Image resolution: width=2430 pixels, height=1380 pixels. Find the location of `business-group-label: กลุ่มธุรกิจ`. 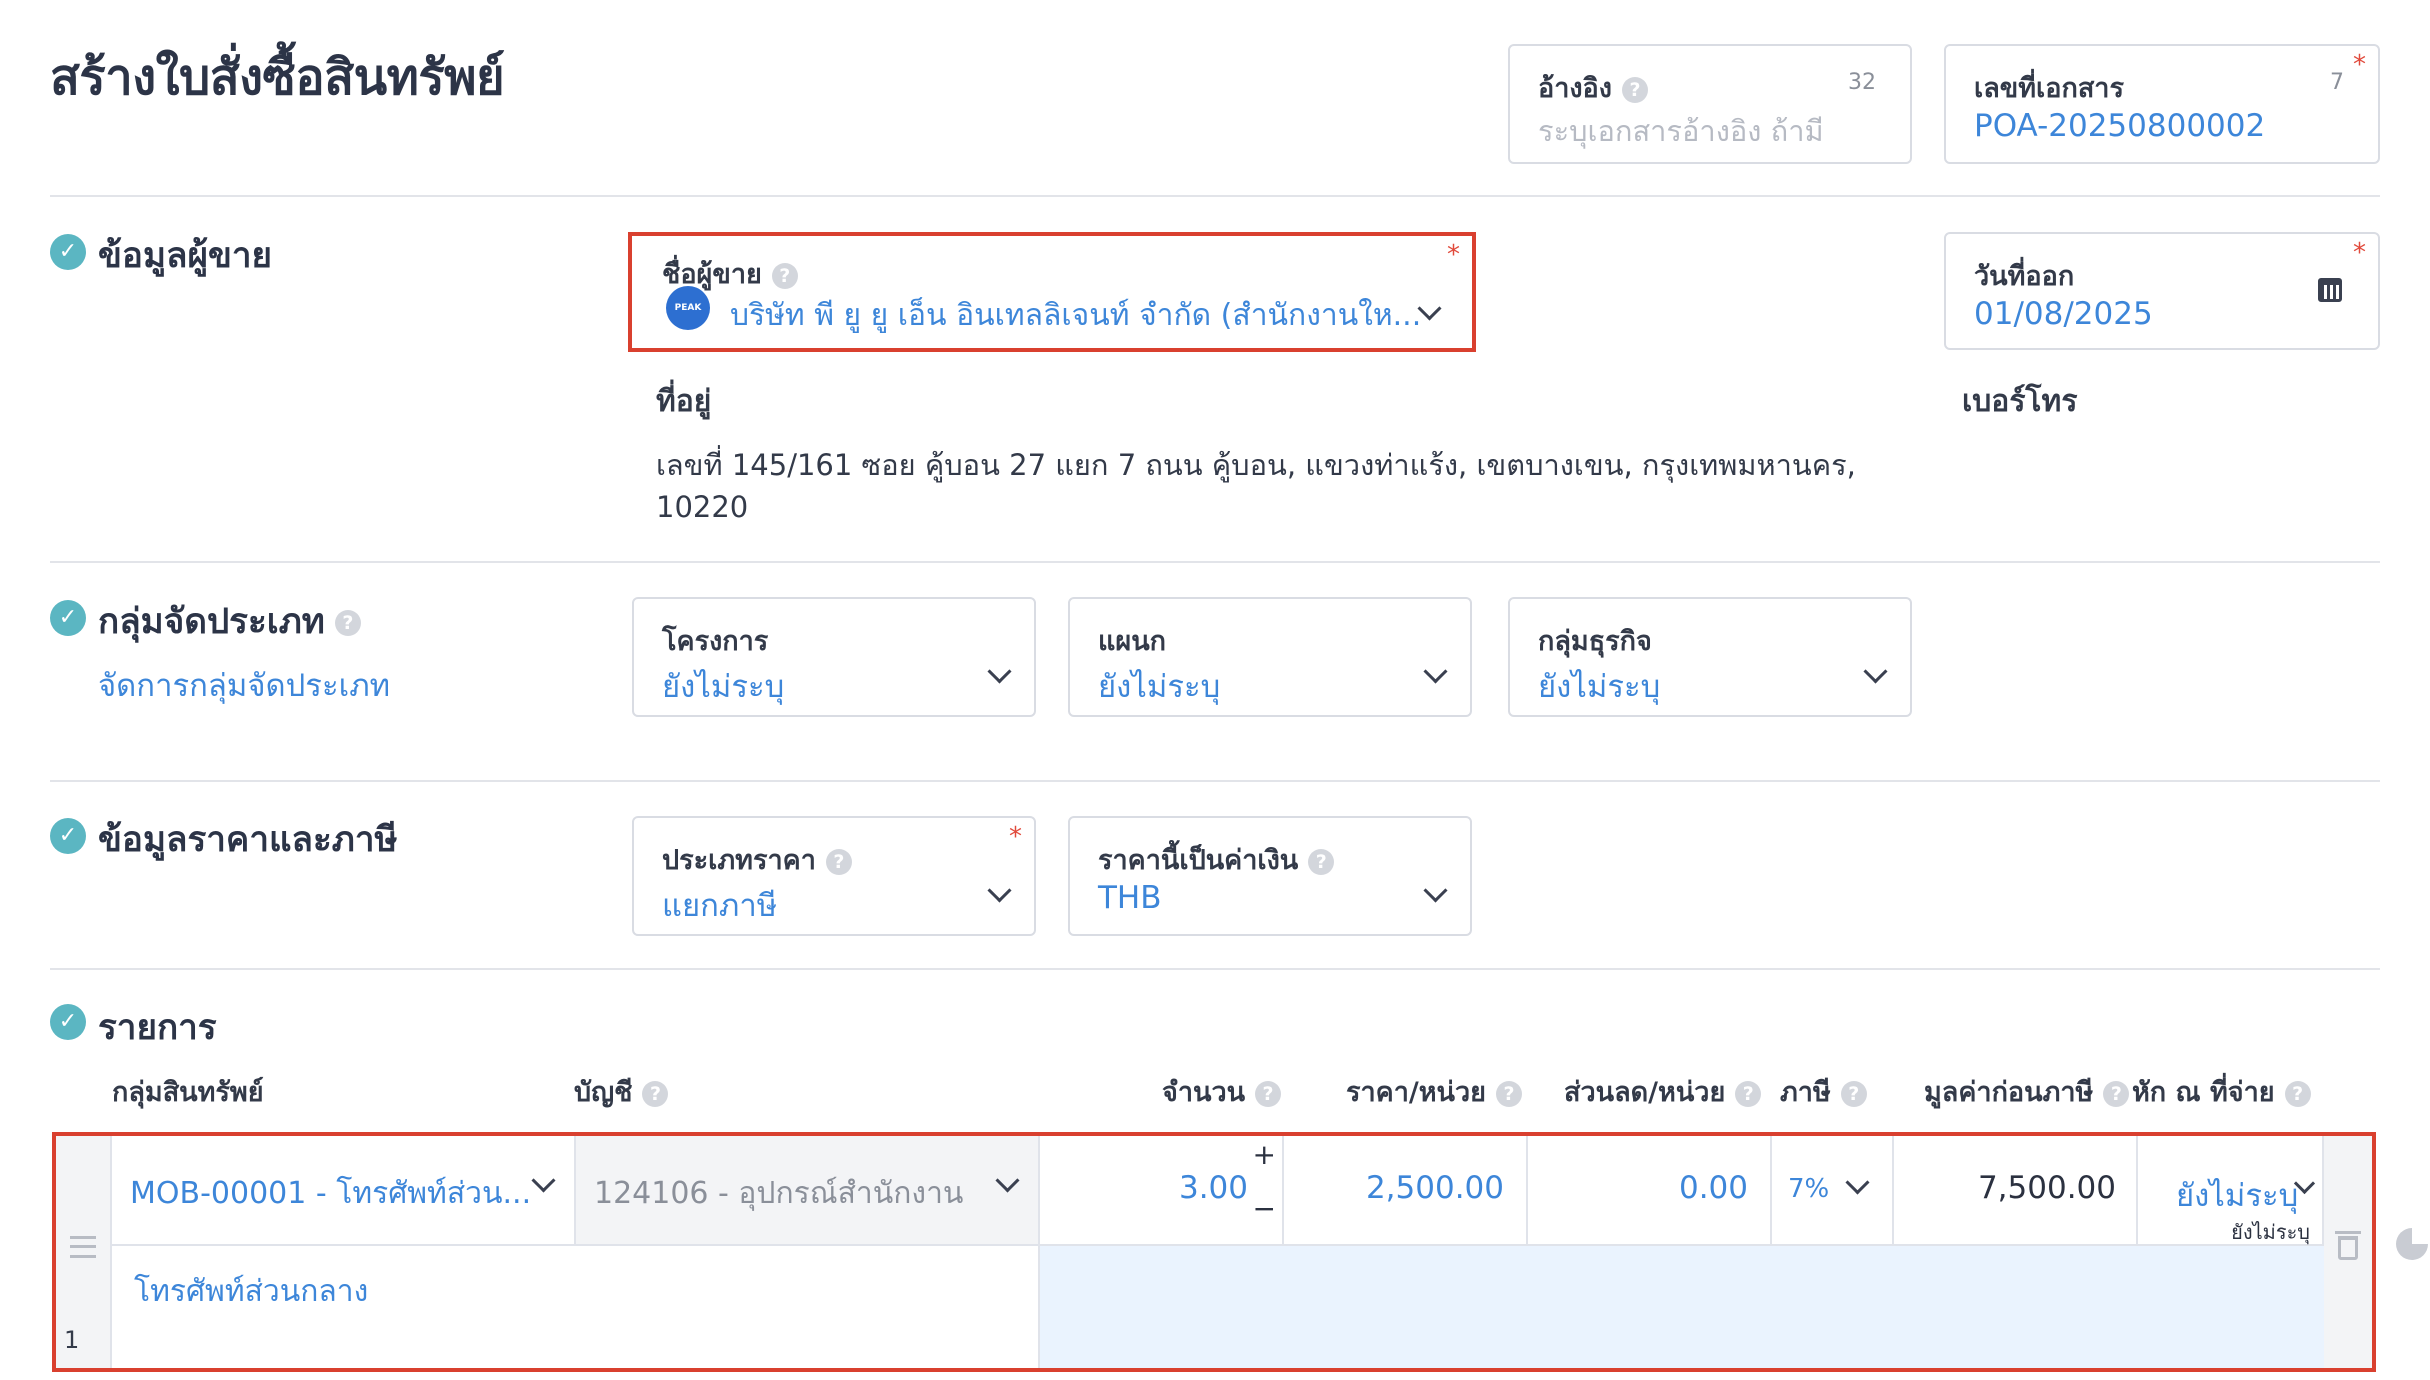

business-group-label: กลุ่มธุรกิจ is located at coordinates (1595, 641).